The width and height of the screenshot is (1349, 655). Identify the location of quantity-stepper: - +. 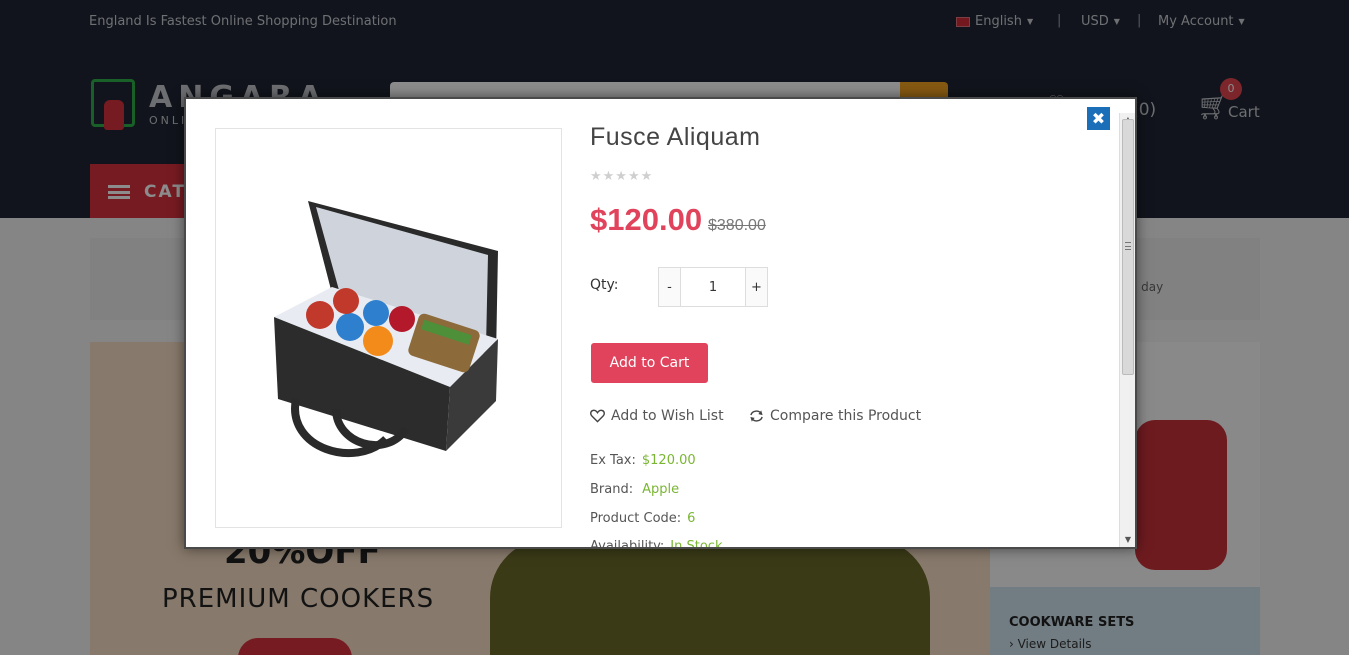
(713, 287).